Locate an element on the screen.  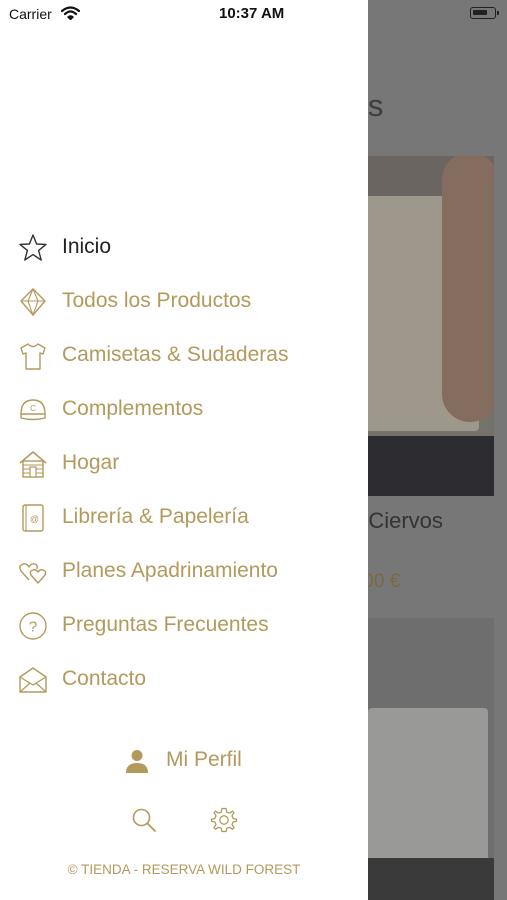
bag-icon is located at coordinates (33, 719).